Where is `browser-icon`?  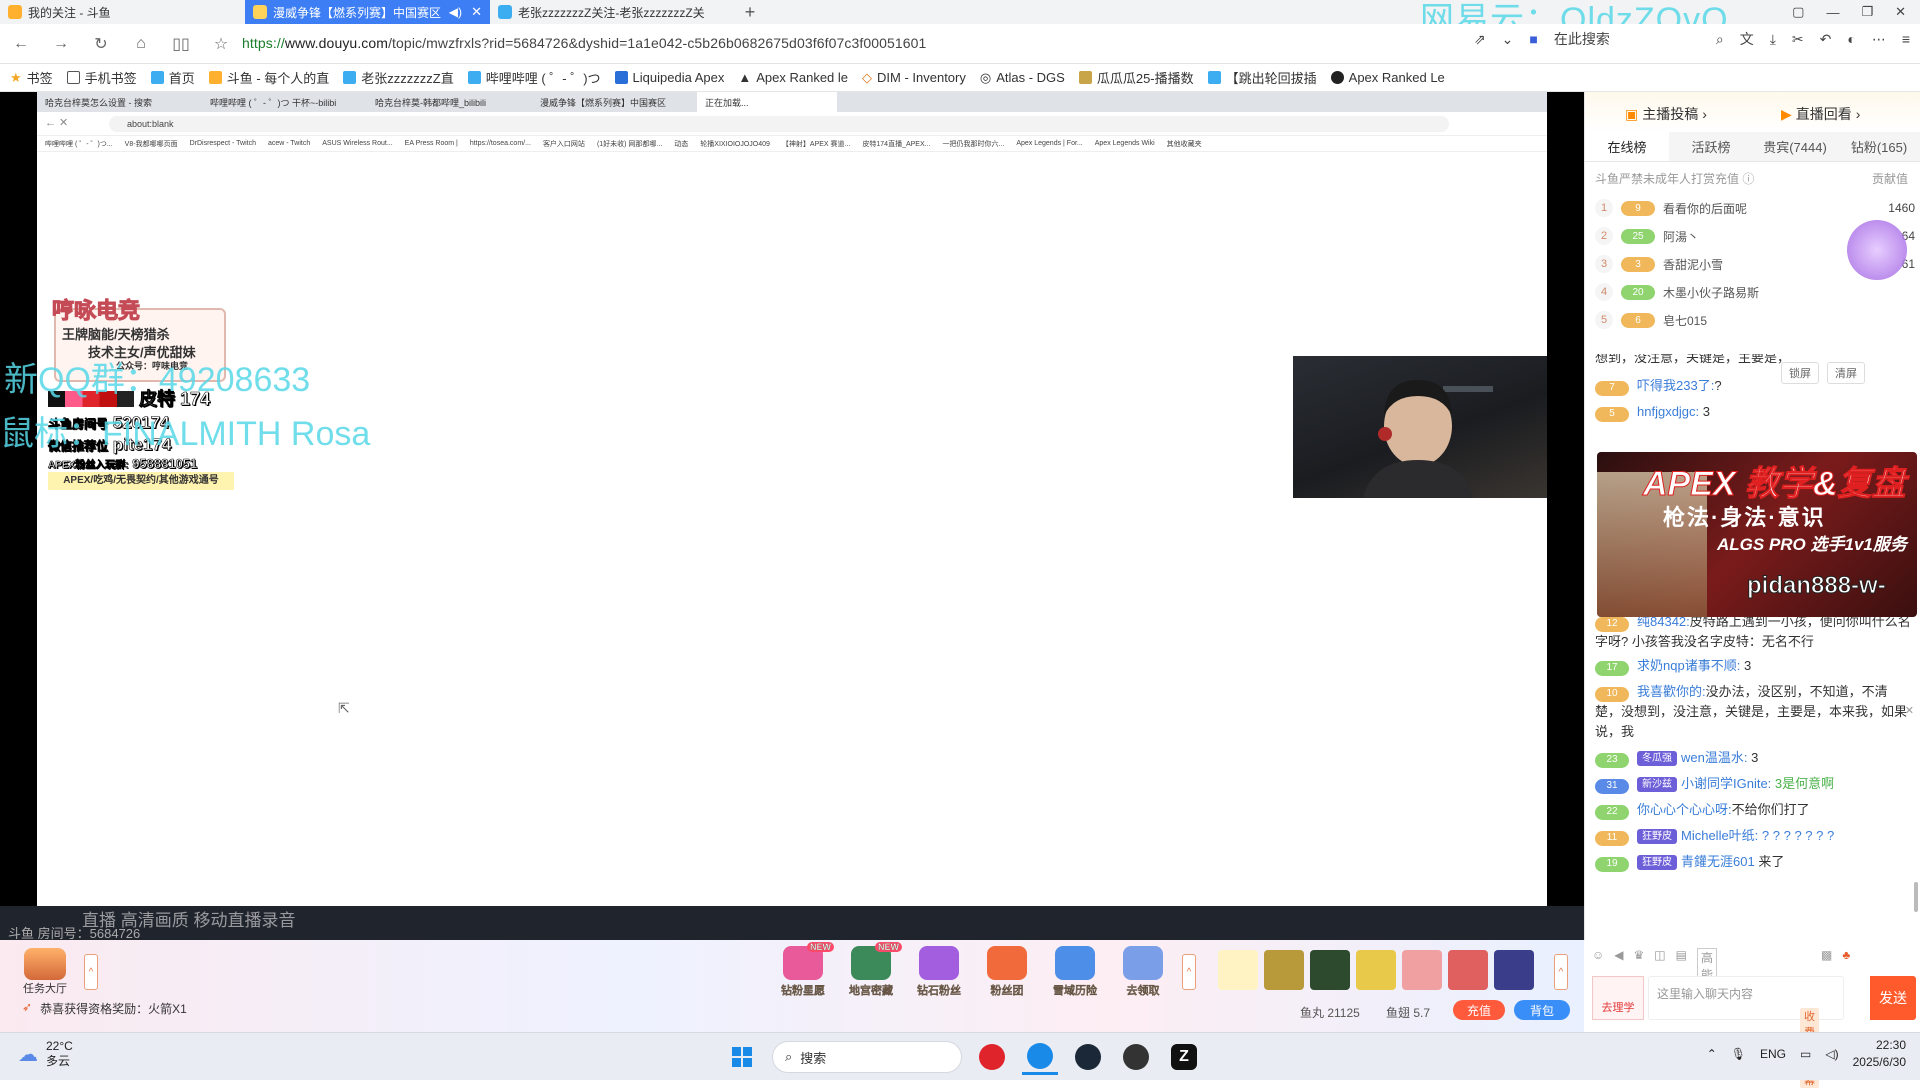 browser-icon is located at coordinates (1040, 1057).